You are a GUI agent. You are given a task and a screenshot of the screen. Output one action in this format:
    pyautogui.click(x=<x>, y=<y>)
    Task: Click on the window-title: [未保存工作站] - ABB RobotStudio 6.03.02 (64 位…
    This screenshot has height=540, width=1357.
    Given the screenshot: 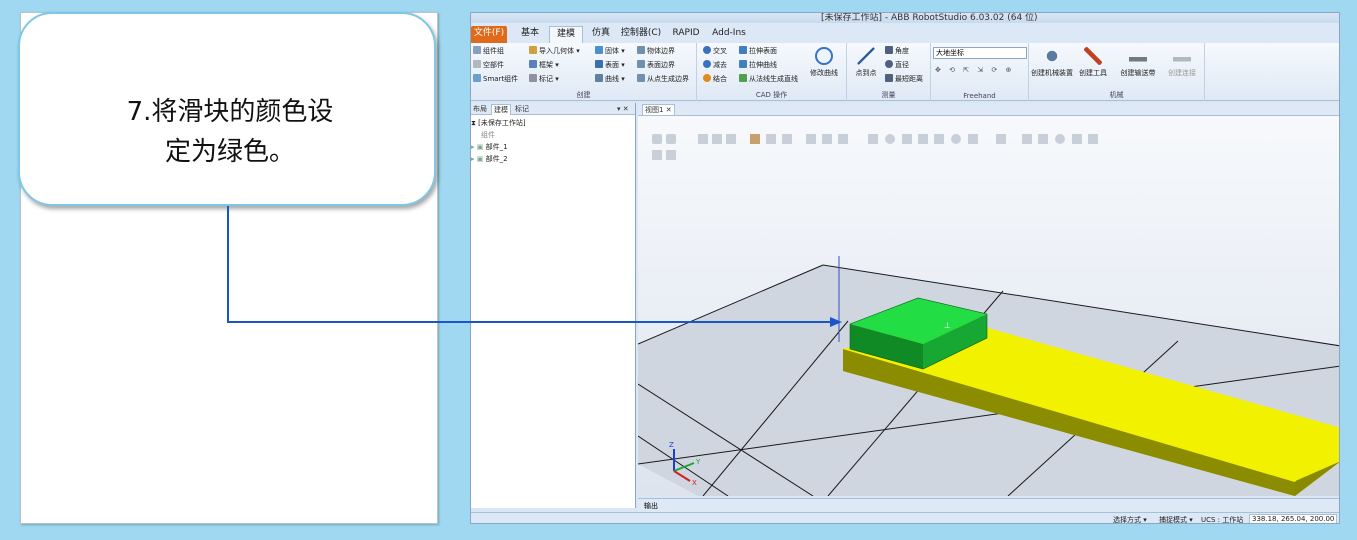 What is the action you would take?
    pyautogui.click(x=929, y=18)
    